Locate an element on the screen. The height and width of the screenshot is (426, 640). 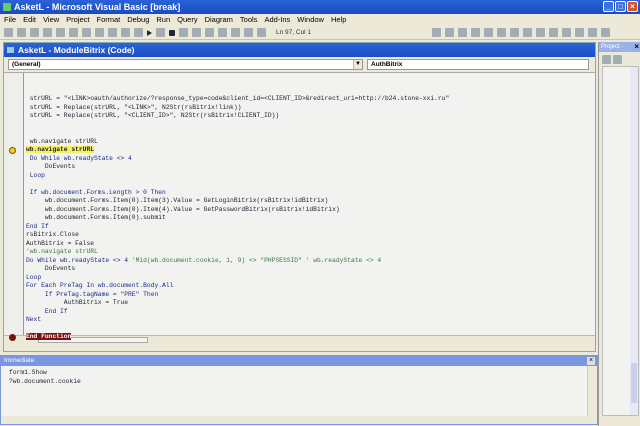
menu-project: Project is located at coordinates (77, 20).